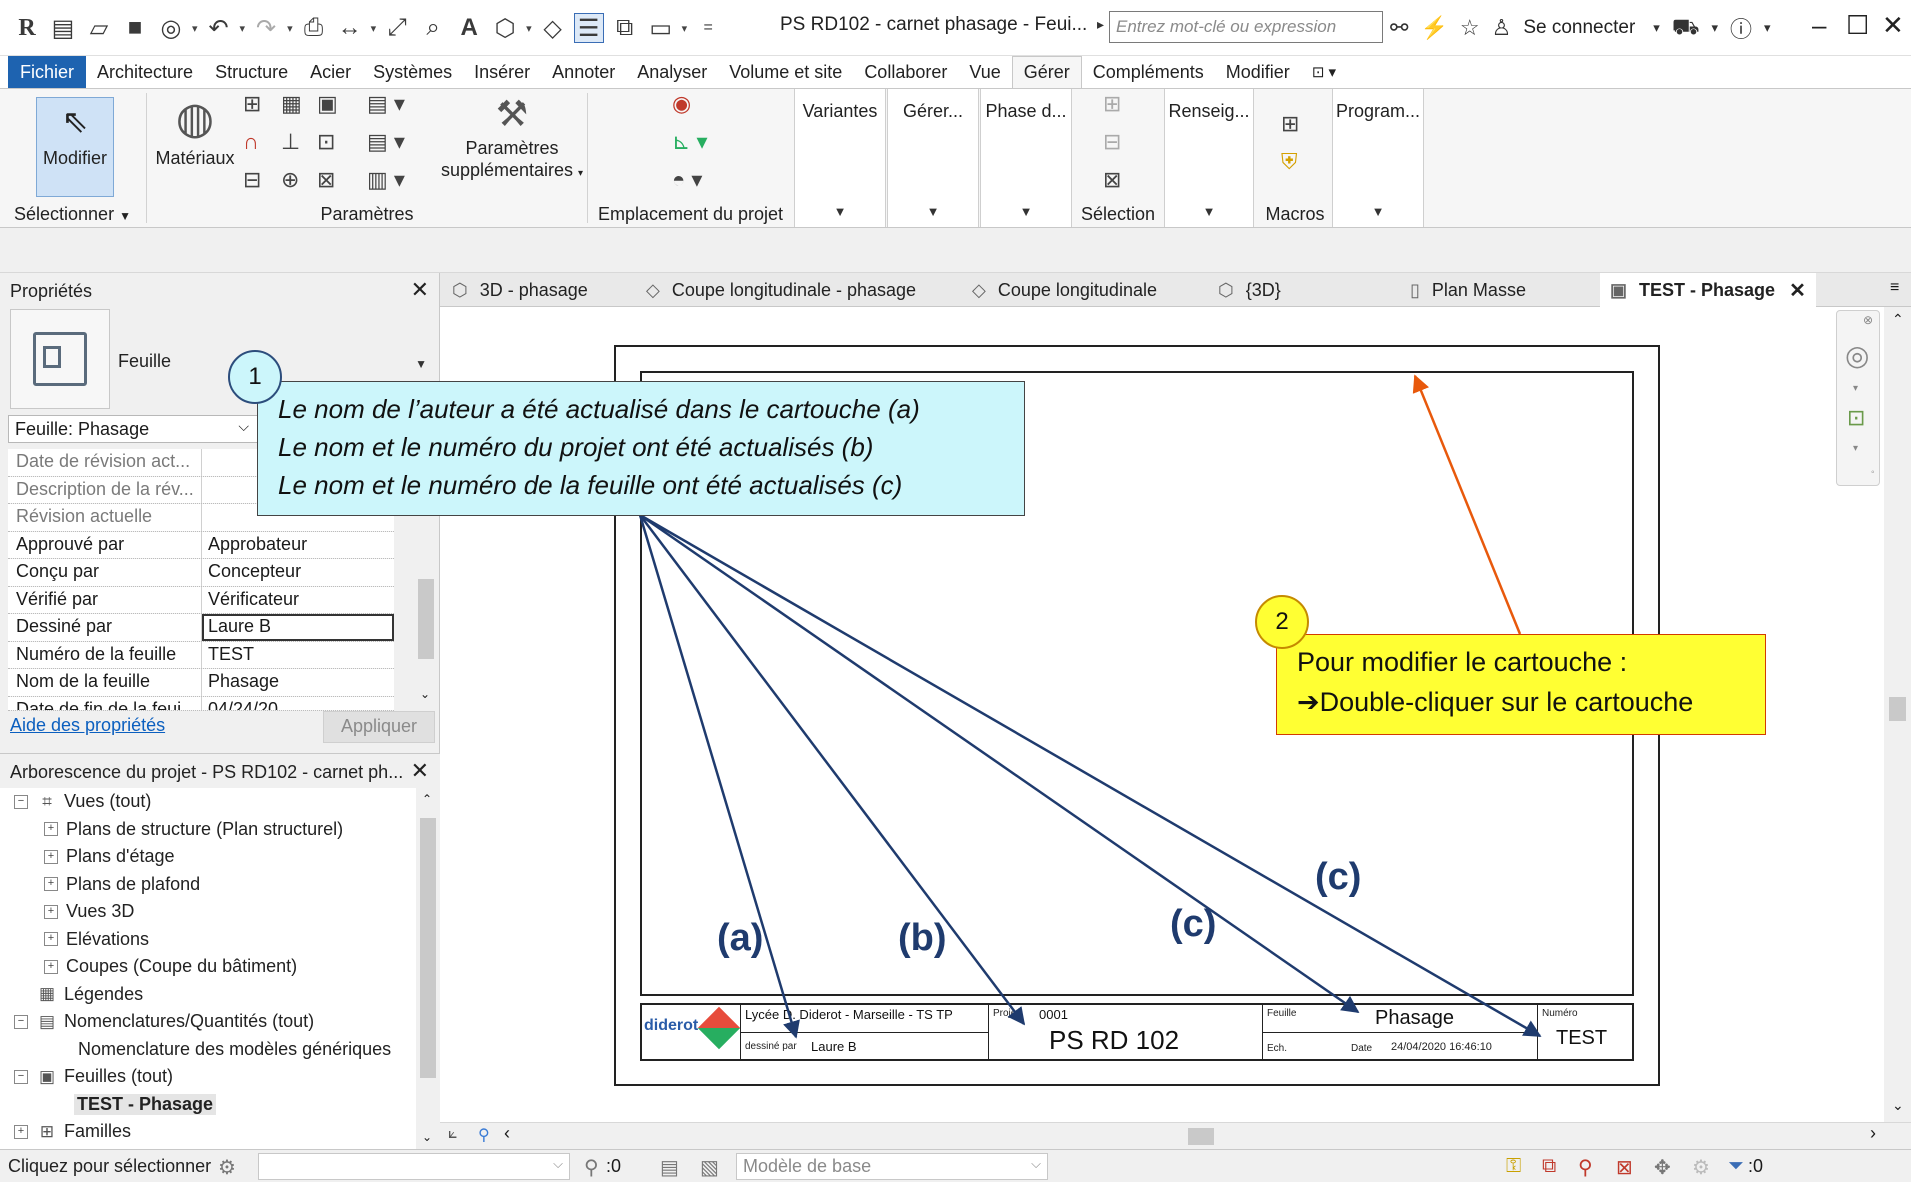 The height and width of the screenshot is (1182, 1911). Describe the element at coordinates (1701, 1167) in the screenshot. I see `background-process-icon: ⚙` at that location.